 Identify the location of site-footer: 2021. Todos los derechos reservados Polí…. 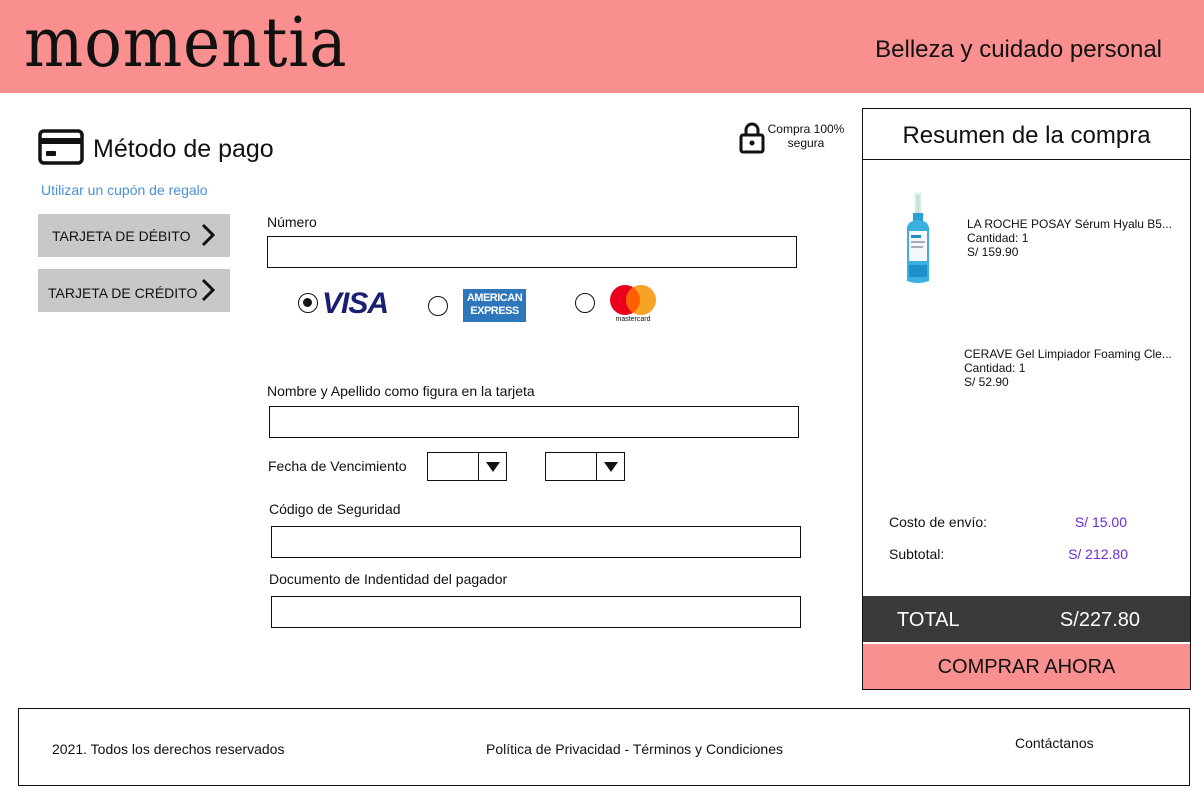
(604, 747).